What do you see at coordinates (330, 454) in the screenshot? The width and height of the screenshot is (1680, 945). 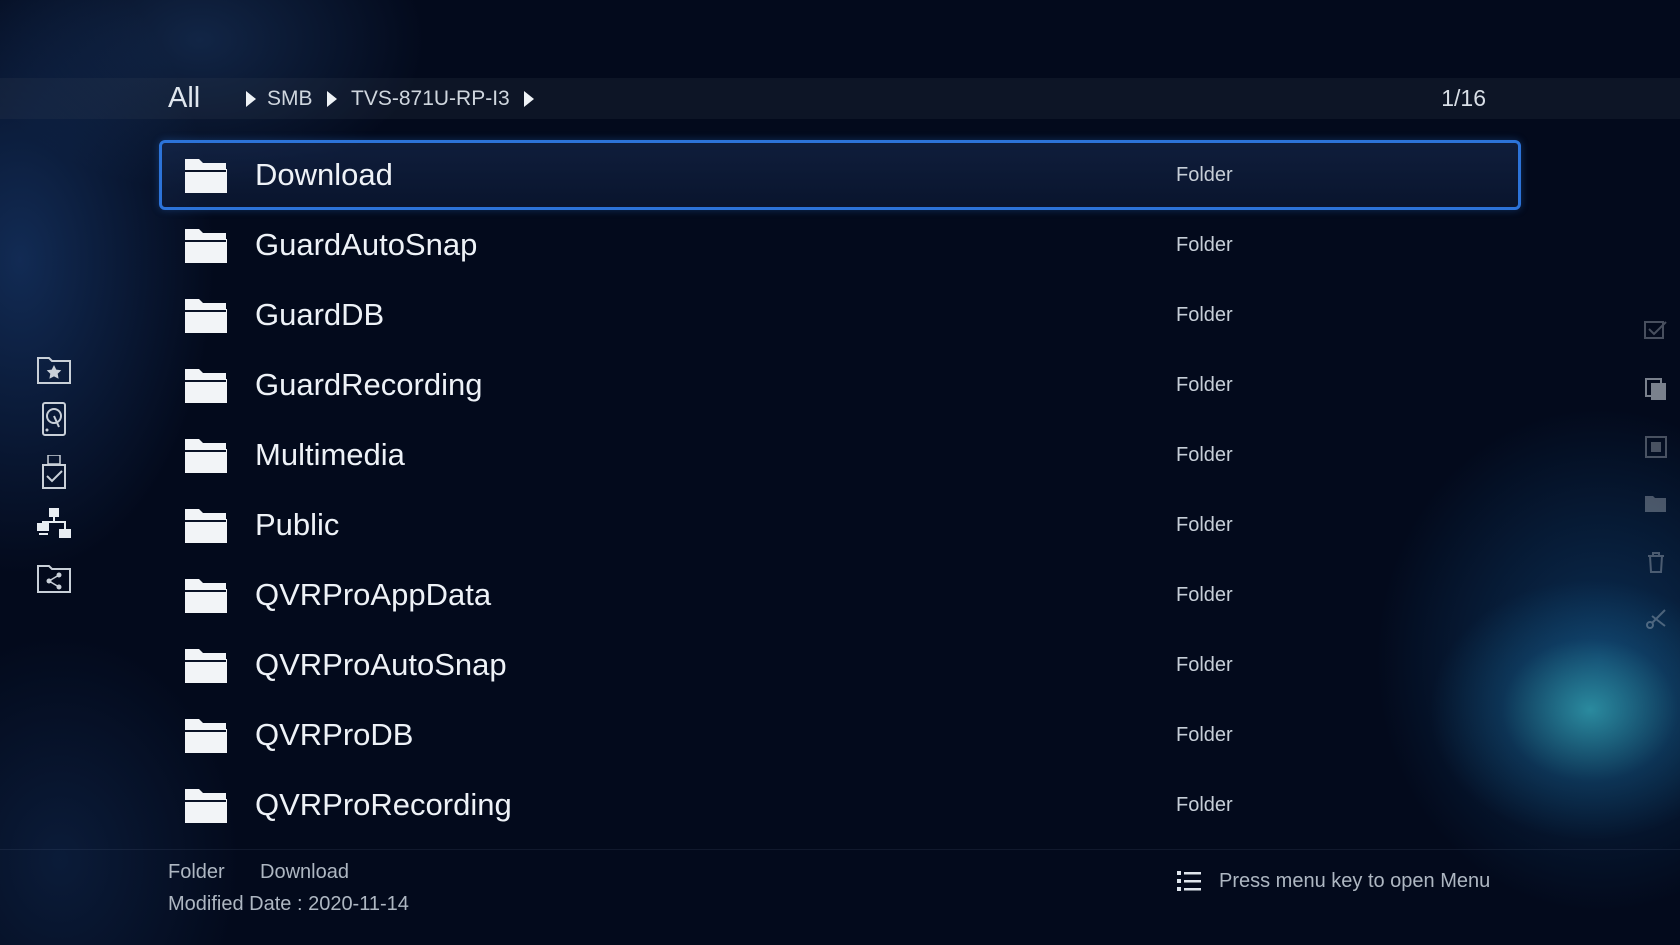 I see `file-name: Multimedia` at bounding box center [330, 454].